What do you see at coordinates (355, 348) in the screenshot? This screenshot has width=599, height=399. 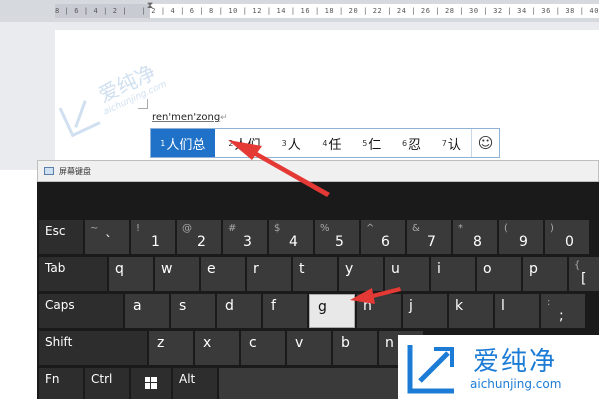 I see `key-b: b` at bounding box center [355, 348].